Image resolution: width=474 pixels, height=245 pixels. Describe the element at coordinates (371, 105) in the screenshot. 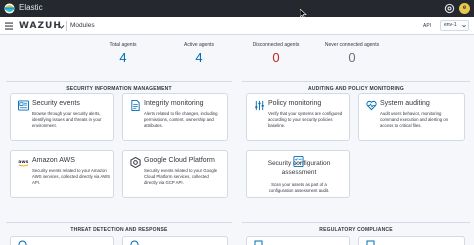

I see `heartbeat-icon` at that location.